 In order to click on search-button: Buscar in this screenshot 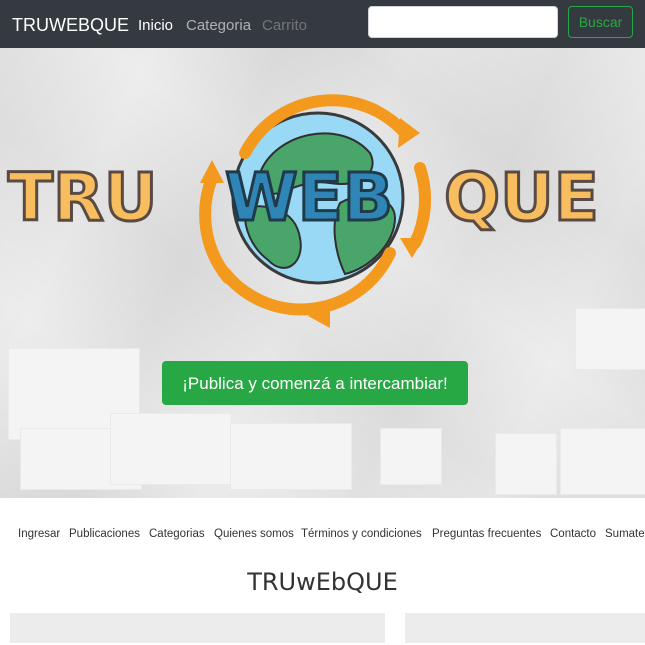, I will do `click(600, 22)`.